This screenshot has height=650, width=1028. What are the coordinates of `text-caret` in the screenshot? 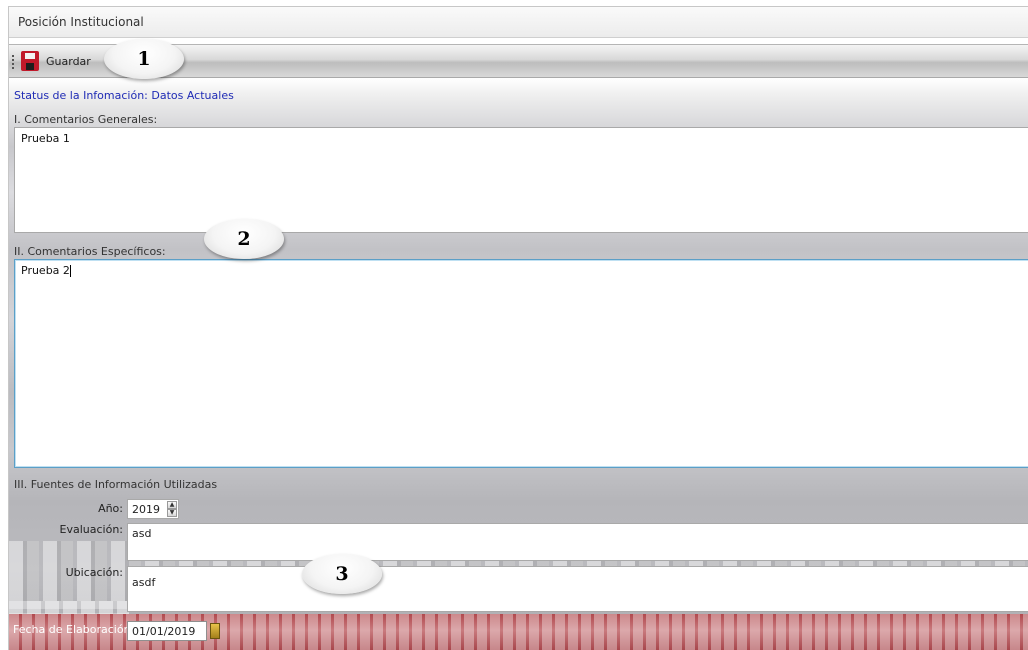 It's located at (70, 271).